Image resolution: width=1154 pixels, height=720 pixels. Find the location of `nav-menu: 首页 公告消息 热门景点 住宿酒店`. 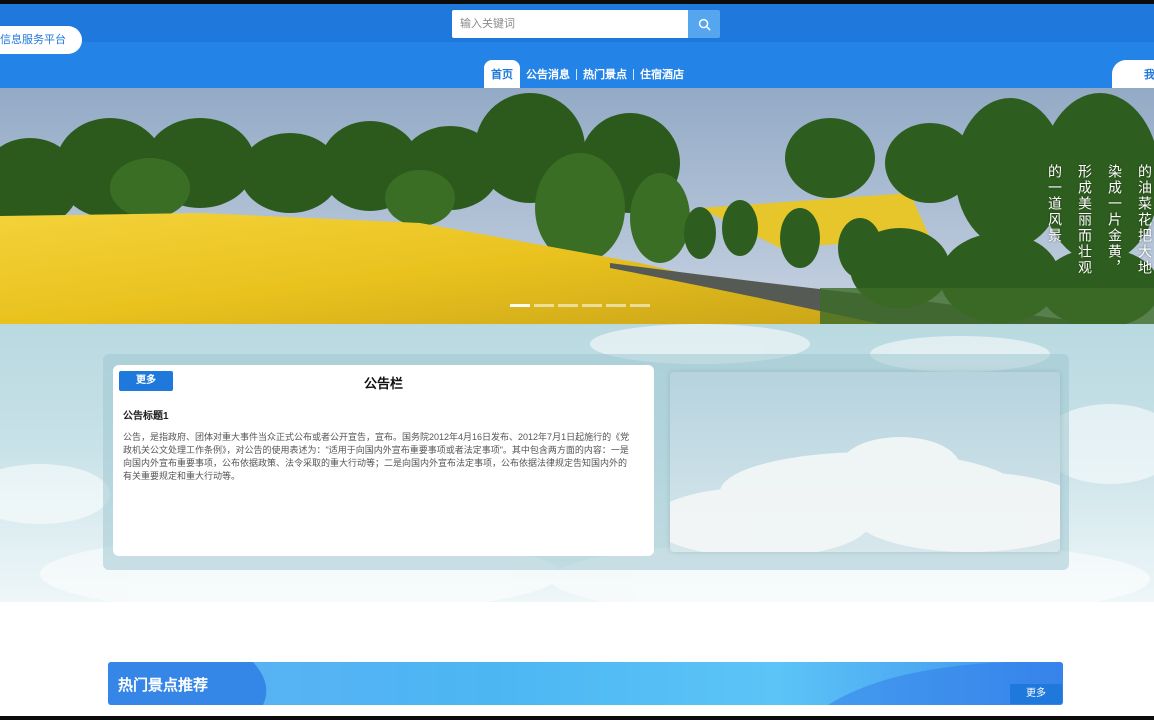

nav-menu: 首页 公告消息 热门景点 住宿酒店 is located at coordinates (587, 74).